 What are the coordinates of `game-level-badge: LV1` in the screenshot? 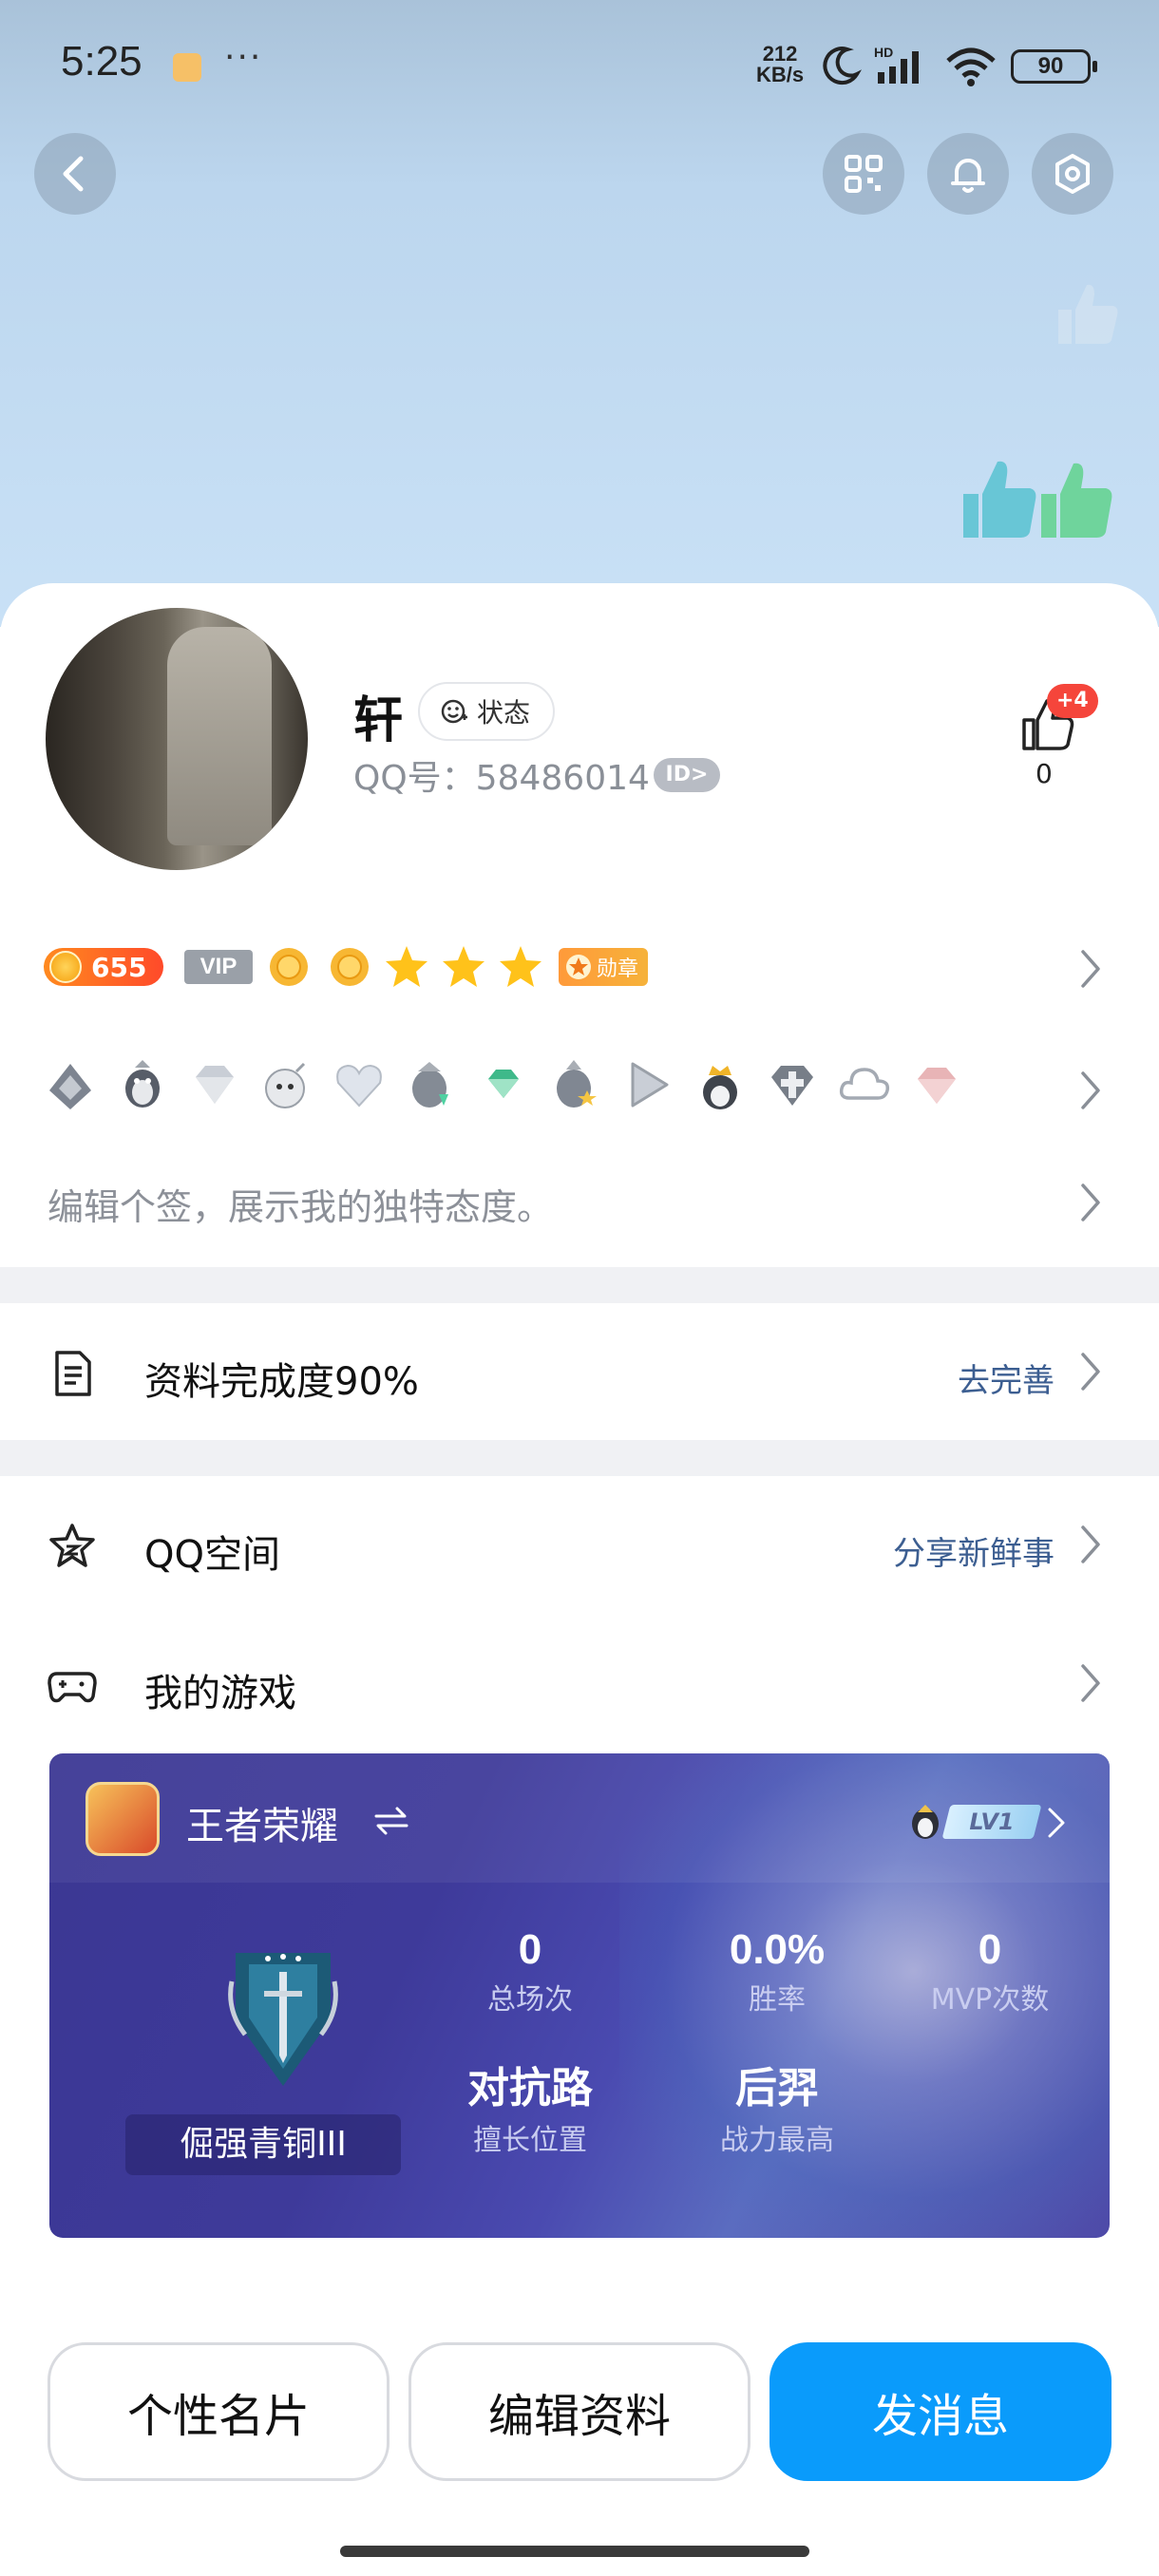 It's located at (980, 1822).